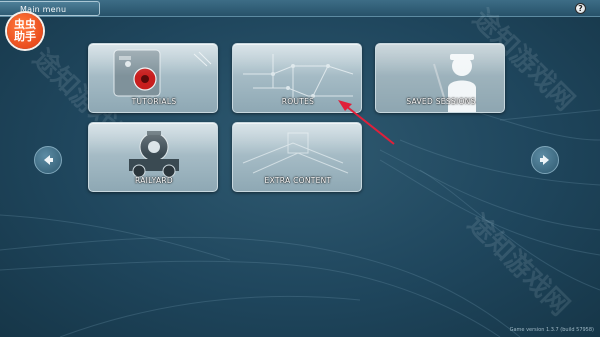 This screenshot has height=337, width=600. I want to click on title-tab: Main menu, so click(50, 8).